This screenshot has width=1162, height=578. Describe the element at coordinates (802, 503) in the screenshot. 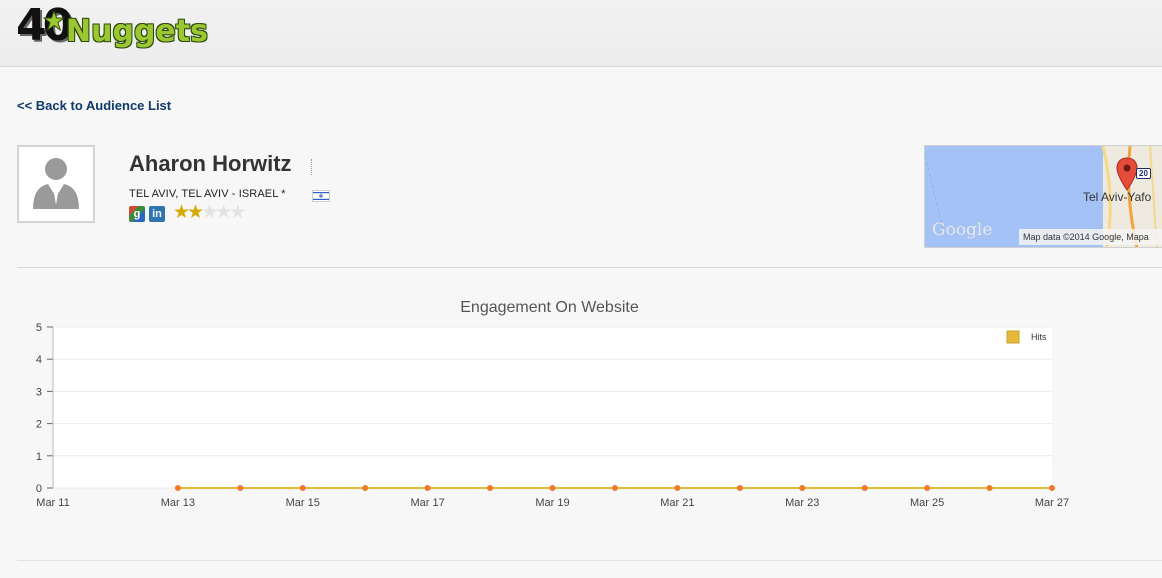

I see `x-tick-label: Mar 23` at that location.